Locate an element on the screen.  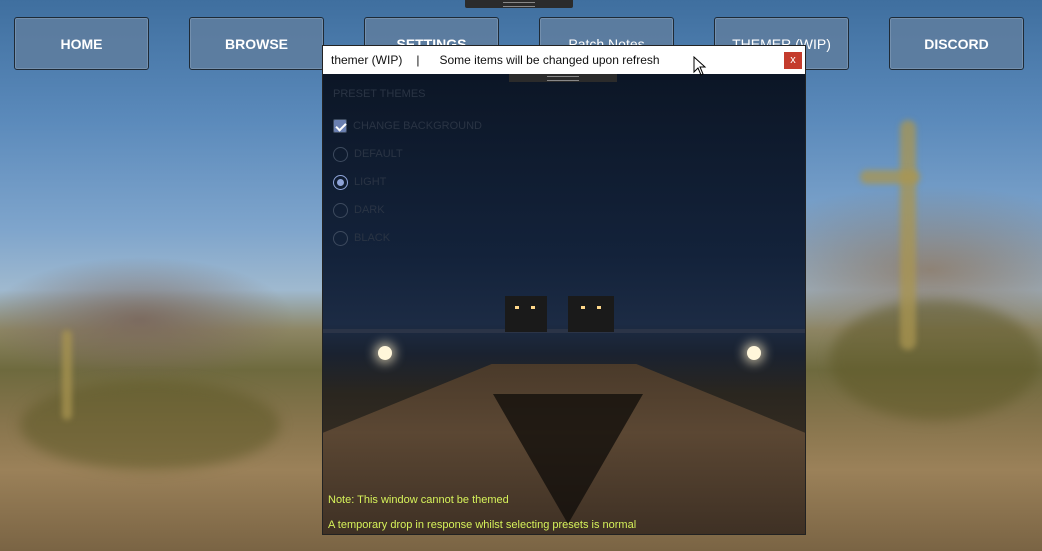
theme-note: Note: This window cannot be themed is located at coordinates (418, 500).